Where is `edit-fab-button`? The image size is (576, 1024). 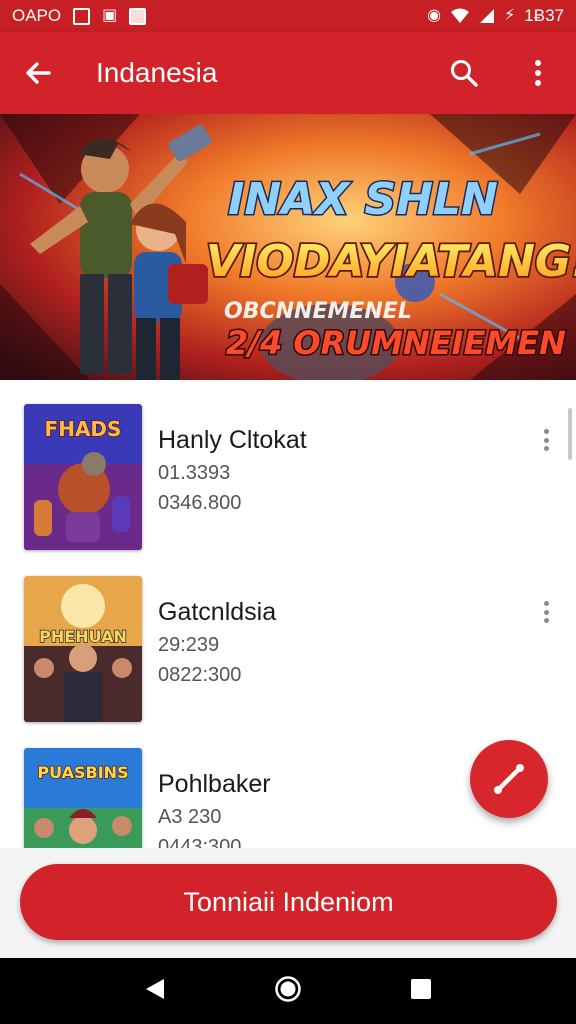
edit-fab-button is located at coordinates (509, 779).